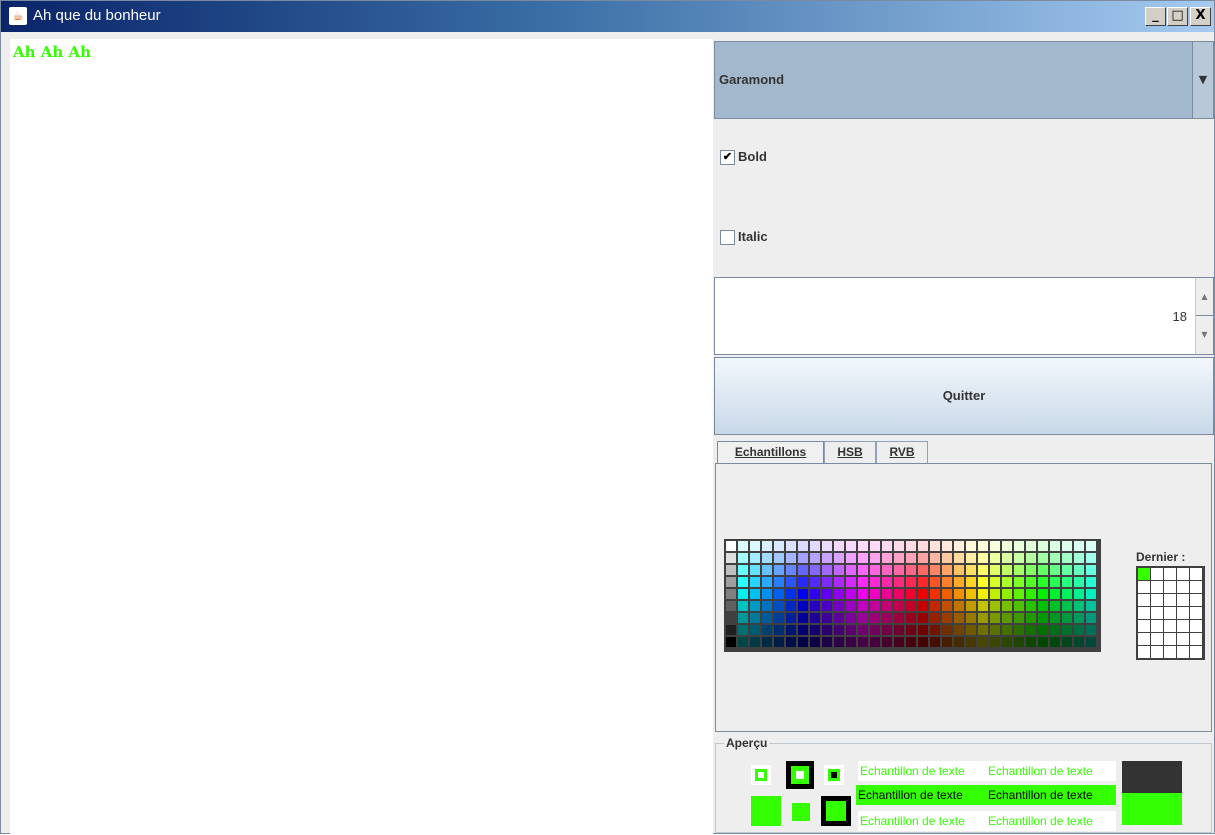 Image resolution: width=1215 pixels, height=835 pixels. Describe the element at coordinates (1155, 16) in the screenshot. I see `minimize-button: _` at that location.